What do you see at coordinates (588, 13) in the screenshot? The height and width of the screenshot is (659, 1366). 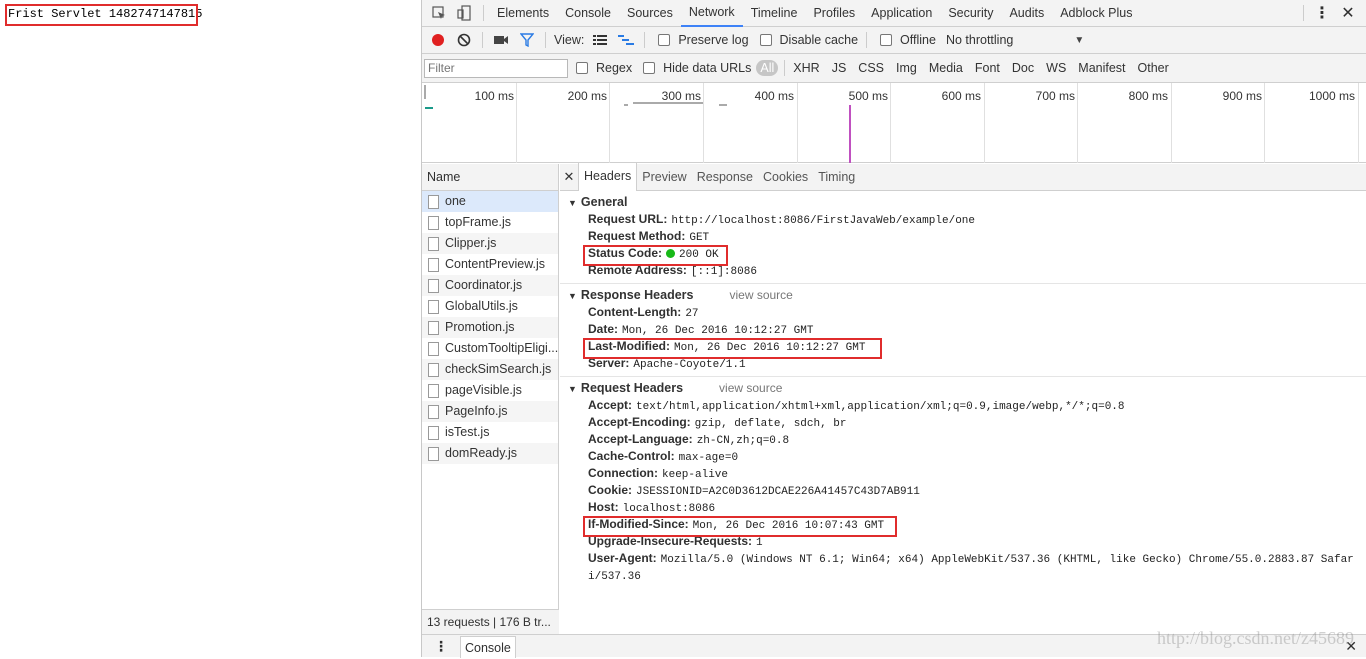 I see `tab-console: Console` at bounding box center [588, 13].